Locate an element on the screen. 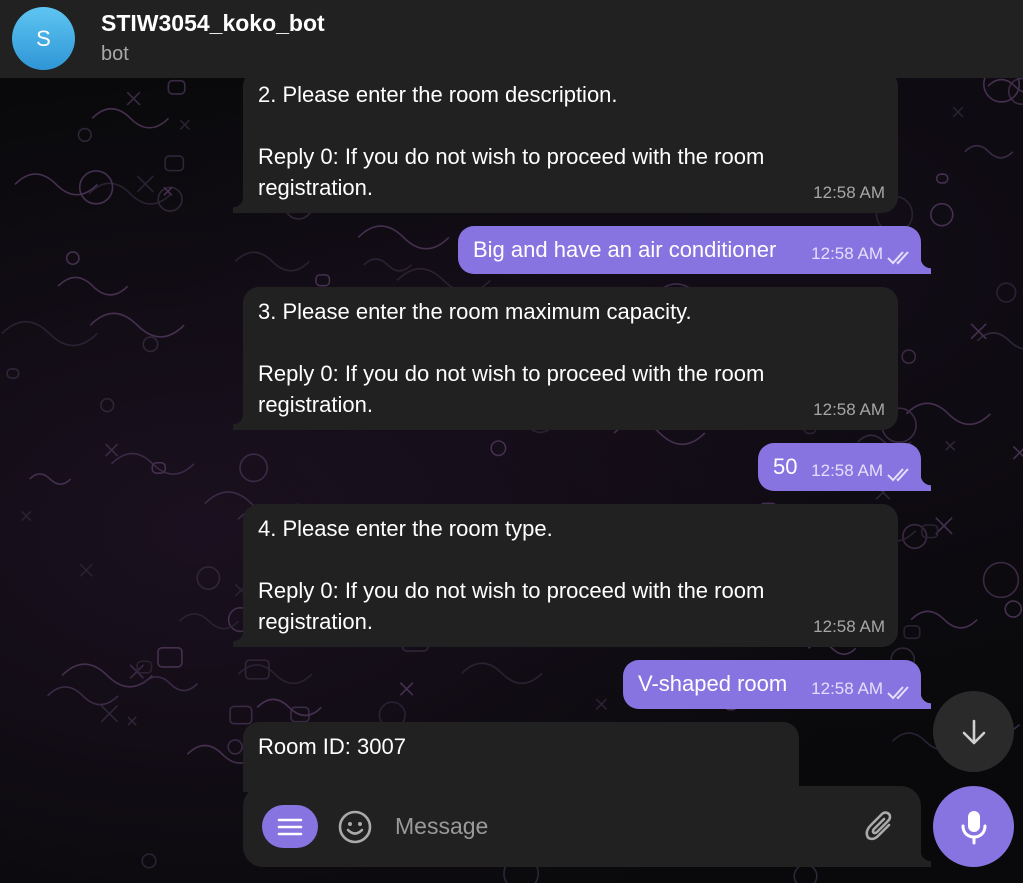  arrow-down-icon is located at coordinates (973, 731).